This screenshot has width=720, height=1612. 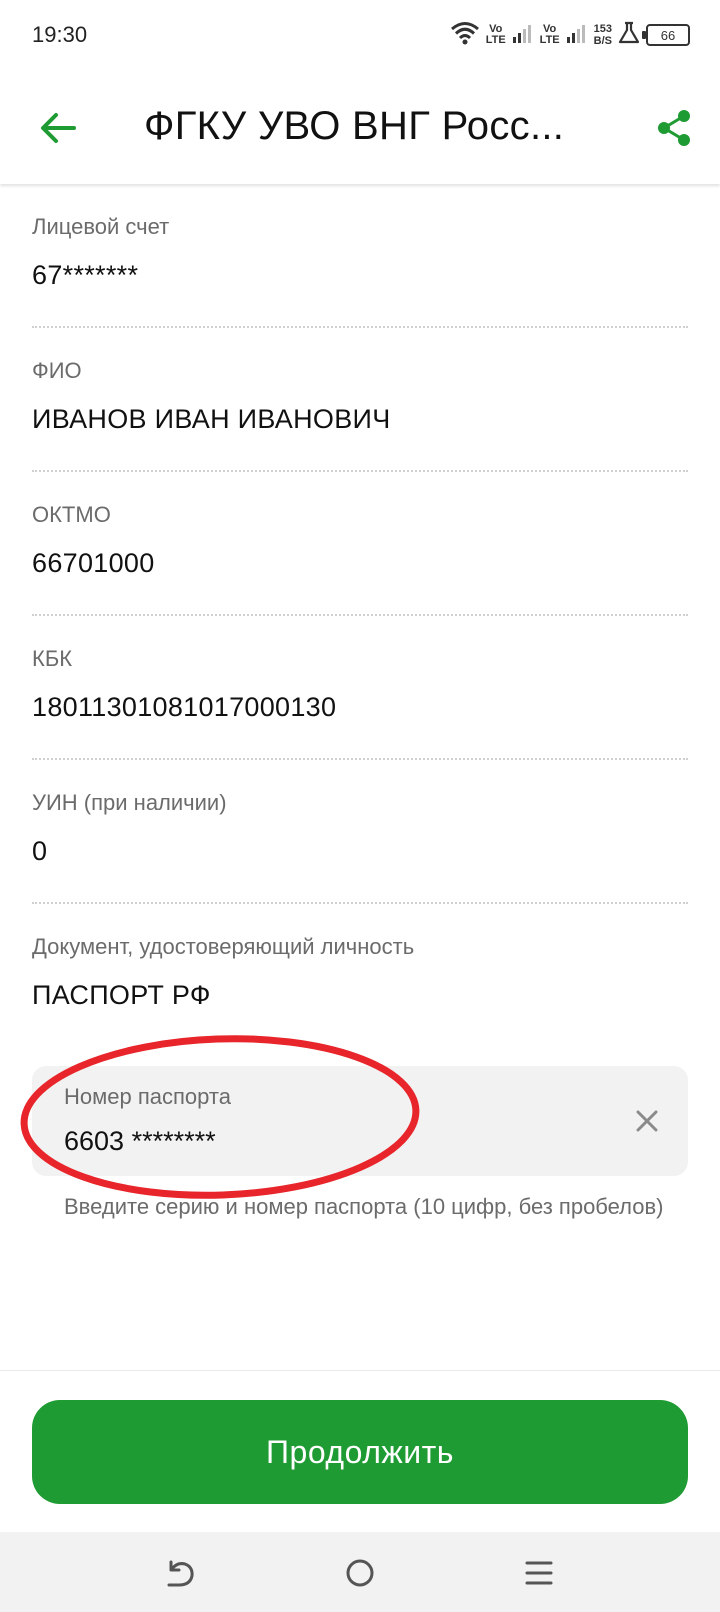 What do you see at coordinates (129, 802) in the screenshot?
I see `field-label: УИН (при наличии)` at bounding box center [129, 802].